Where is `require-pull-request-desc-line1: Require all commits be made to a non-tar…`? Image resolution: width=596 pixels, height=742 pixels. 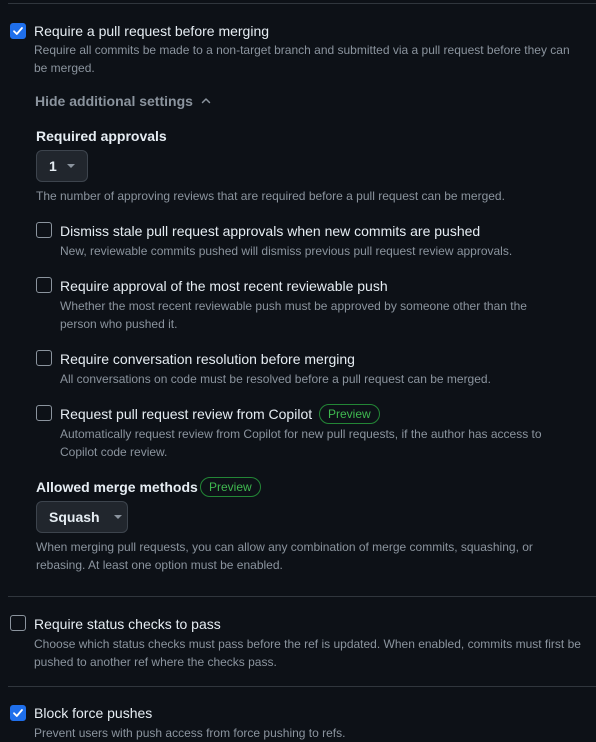
require-pull-request-desc-line1: Require all commits be made to a non-tar… is located at coordinates (302, 50).